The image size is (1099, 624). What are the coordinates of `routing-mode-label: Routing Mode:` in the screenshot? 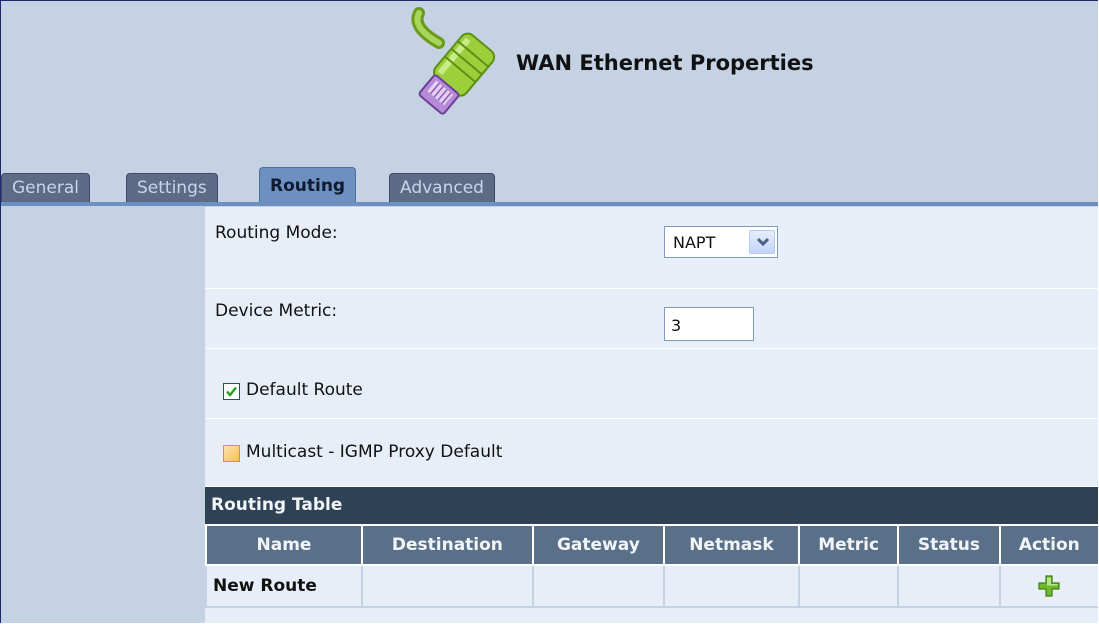 It's located at (276, 233).